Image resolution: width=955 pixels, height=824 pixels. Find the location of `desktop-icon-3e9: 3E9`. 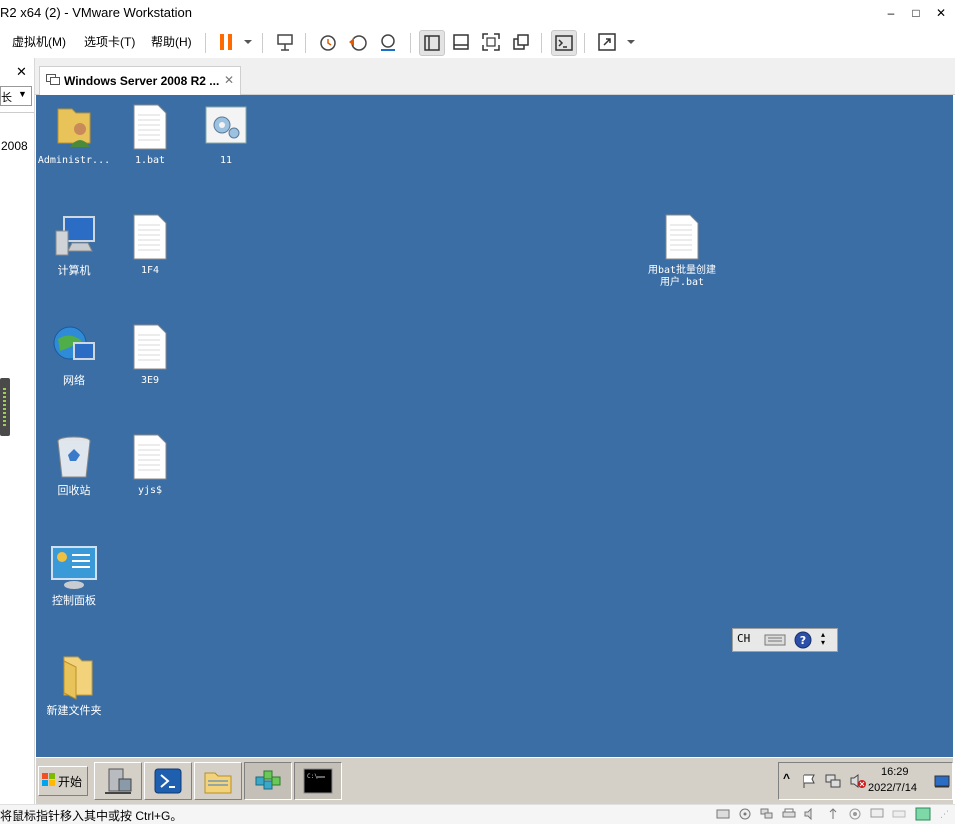

desktop-icon-3e9: 3E9 is located at coordinates (150, 355).